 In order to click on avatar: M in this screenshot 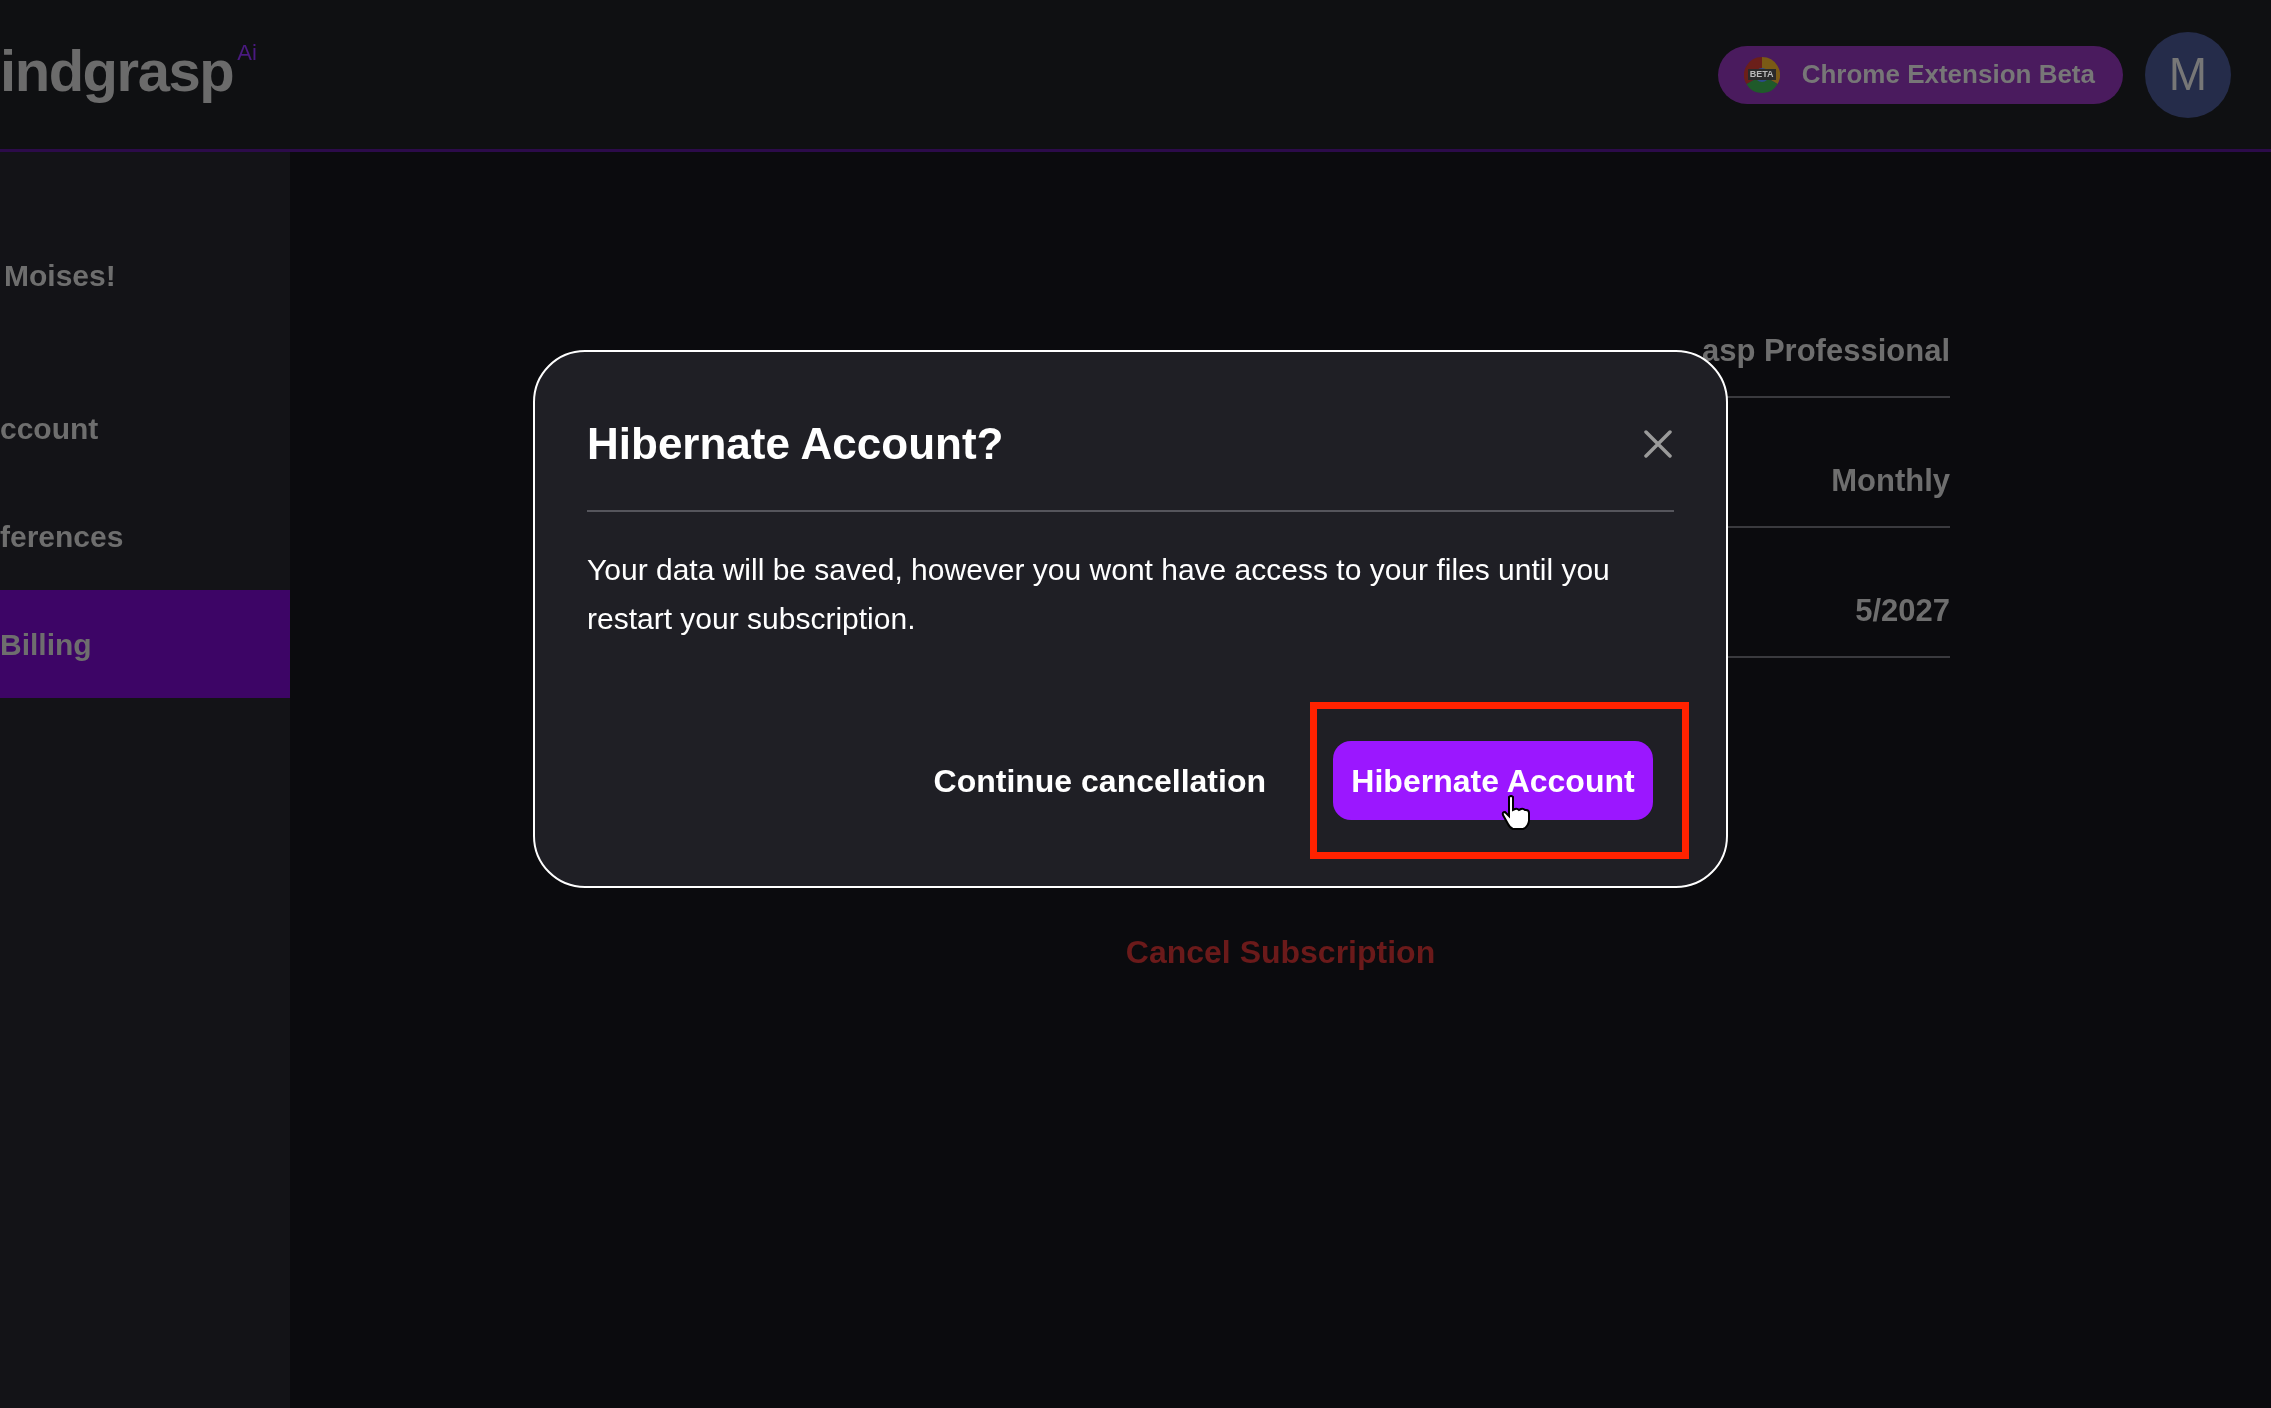, I will do `click(2188, 74)`.